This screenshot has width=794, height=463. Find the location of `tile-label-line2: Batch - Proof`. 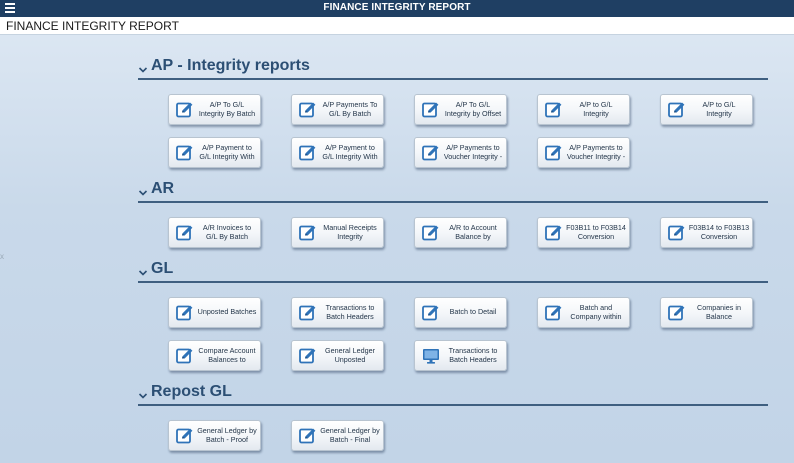

tile-label-line2: Batch - Proof is located at coordinates (227, 439).